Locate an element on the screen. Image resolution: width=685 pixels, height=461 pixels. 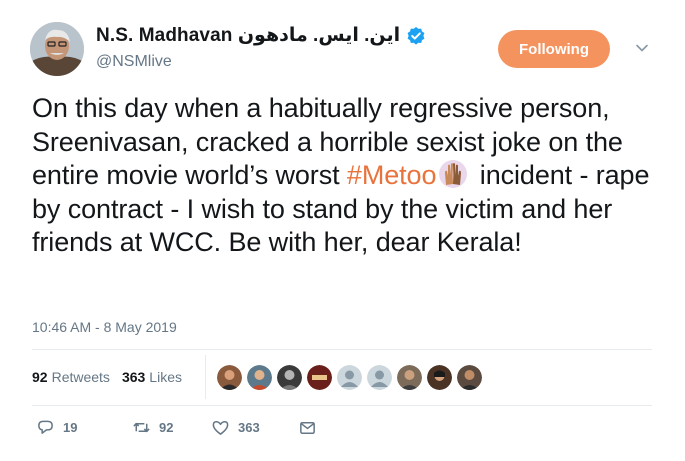
retweet-count: 92 is located at coordinates (166, 427).